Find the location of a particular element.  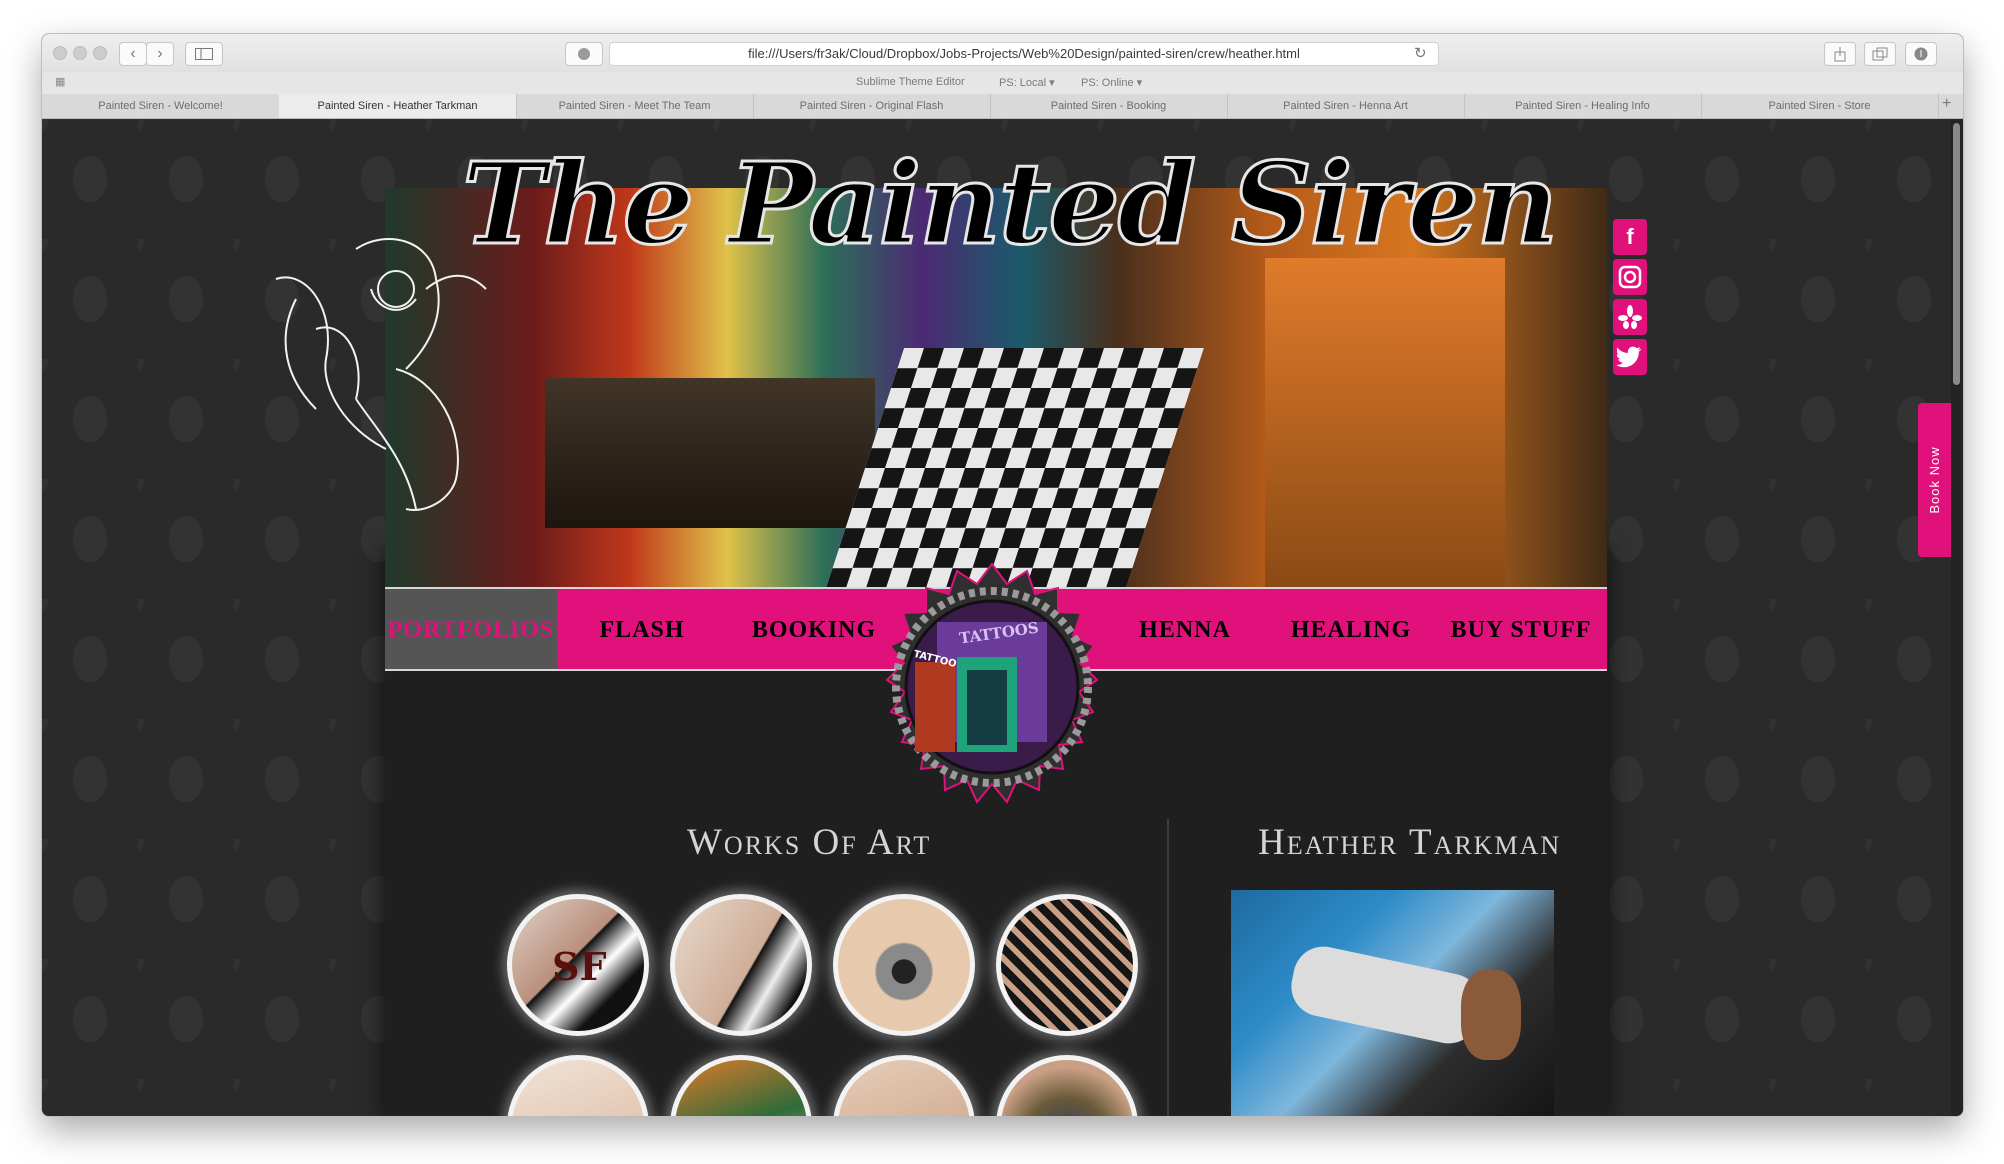

favorite-link: Sublime Theme Editor is located at coordinates (910, 82).